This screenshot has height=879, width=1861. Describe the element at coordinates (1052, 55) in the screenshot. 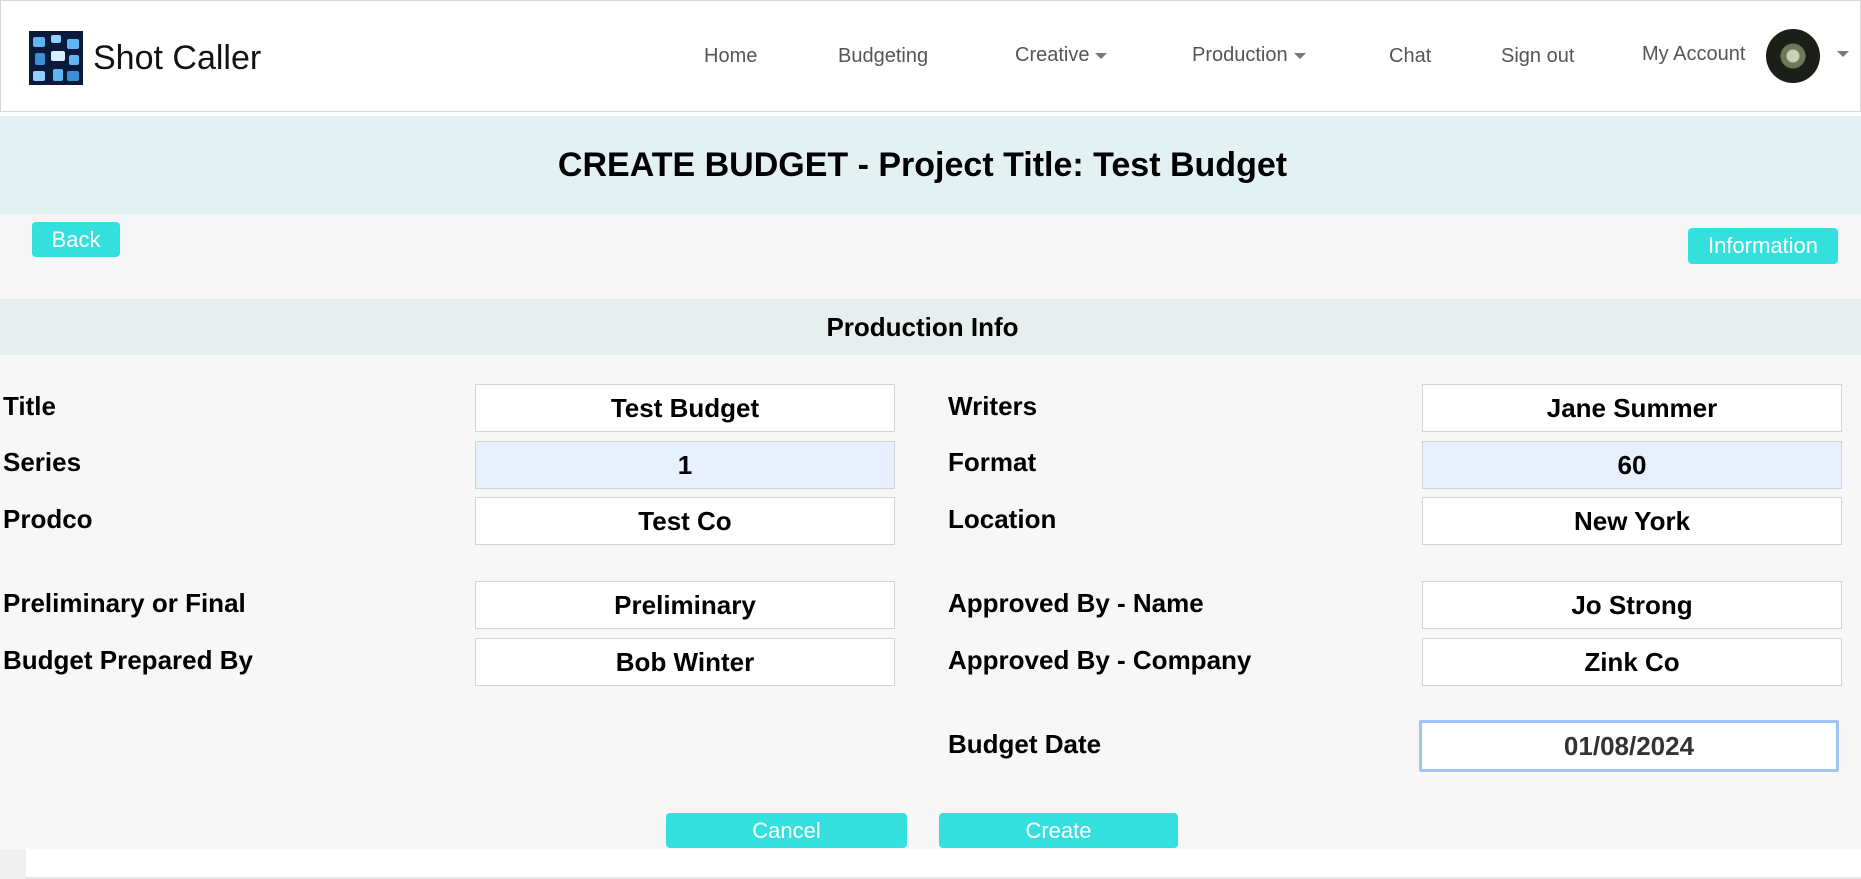

I see `nav-creative-label: Creative` at that location.